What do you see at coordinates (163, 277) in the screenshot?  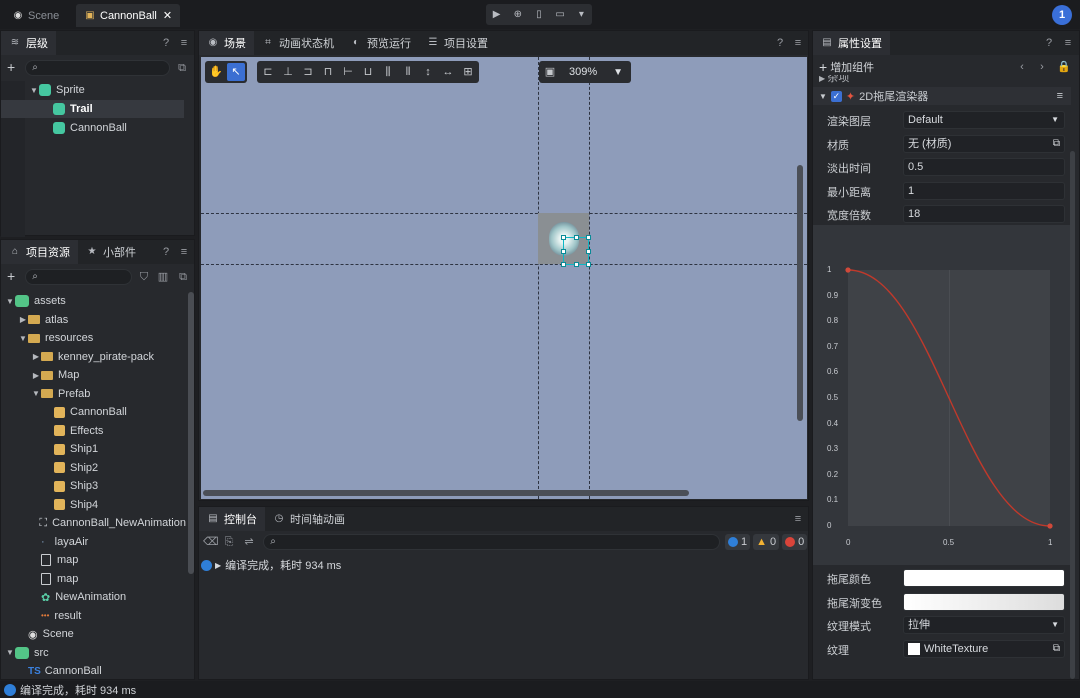 I see `columns-icon: ▥` at bounding box center [163, 277].